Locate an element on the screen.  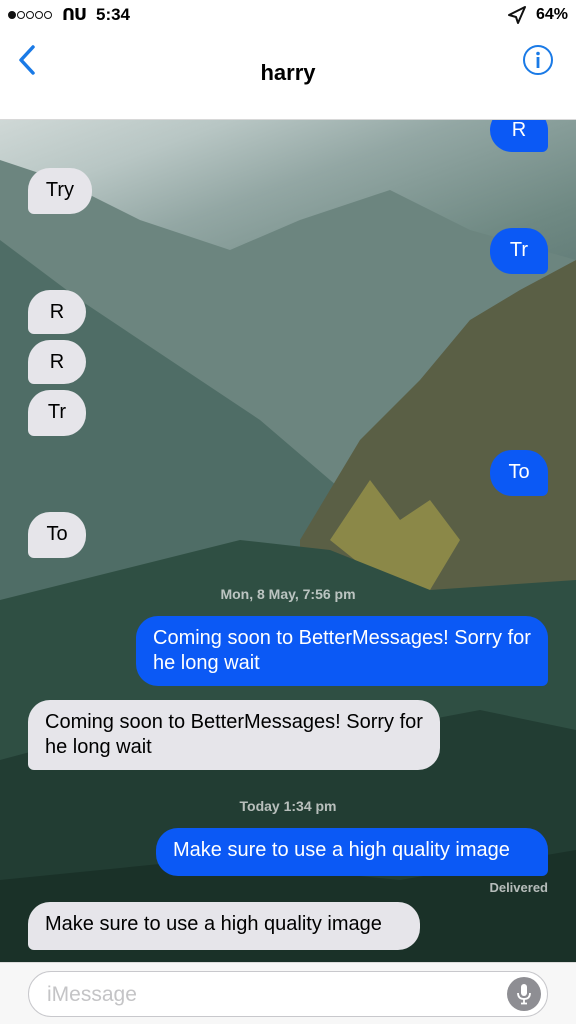
battery-percentage: 64% is located at coordinates (551, 14).